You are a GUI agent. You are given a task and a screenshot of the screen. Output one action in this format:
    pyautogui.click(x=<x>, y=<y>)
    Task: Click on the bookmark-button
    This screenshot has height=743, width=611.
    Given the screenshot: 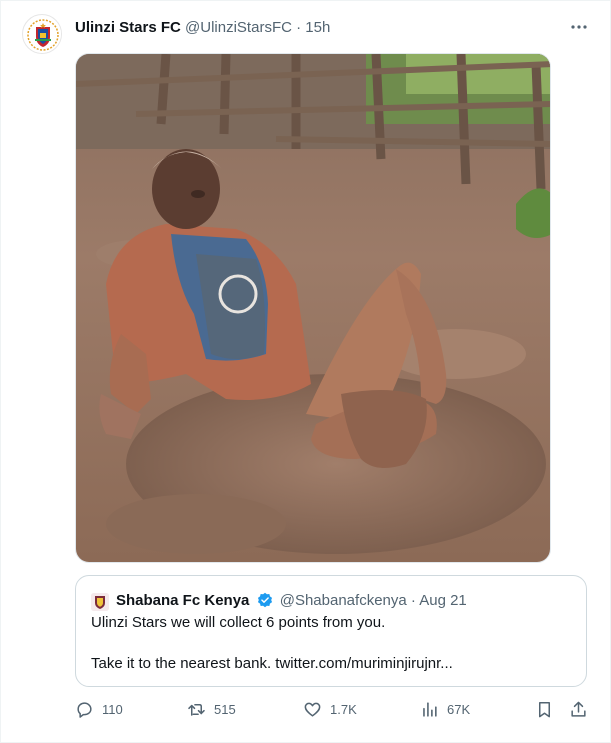 What is the action you would take?
    pyautogui.click(x=544, y=709)
    